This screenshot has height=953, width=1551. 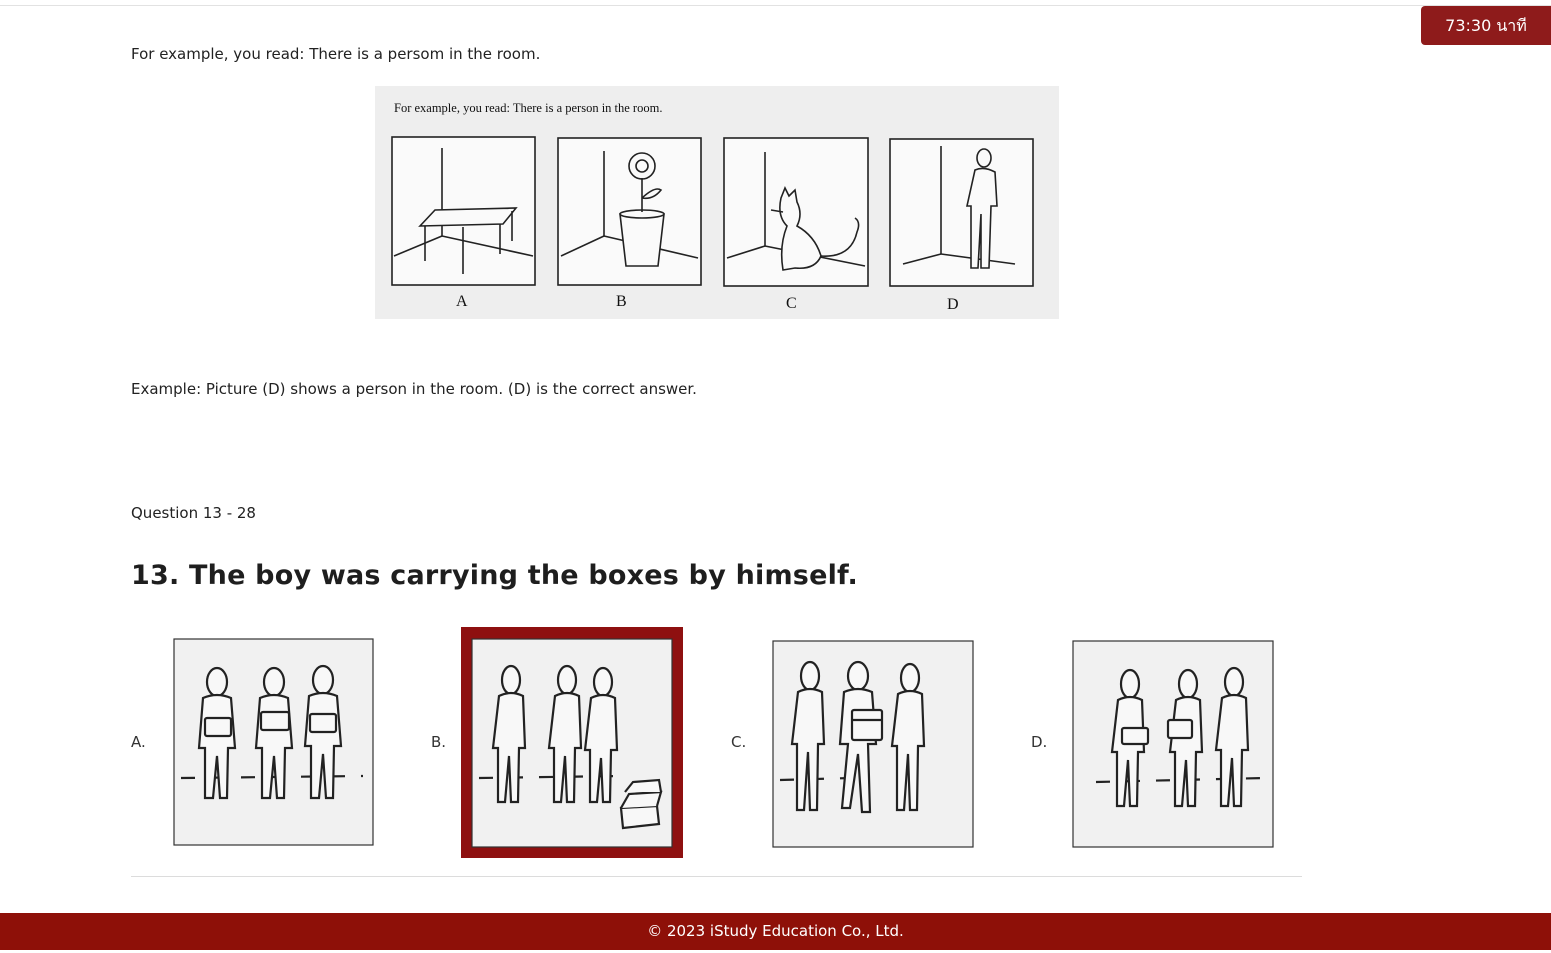 What do you see at coordinates (873, 744) in the screenshot?
I see `option-c-picture` at bounding box center [873, 744].